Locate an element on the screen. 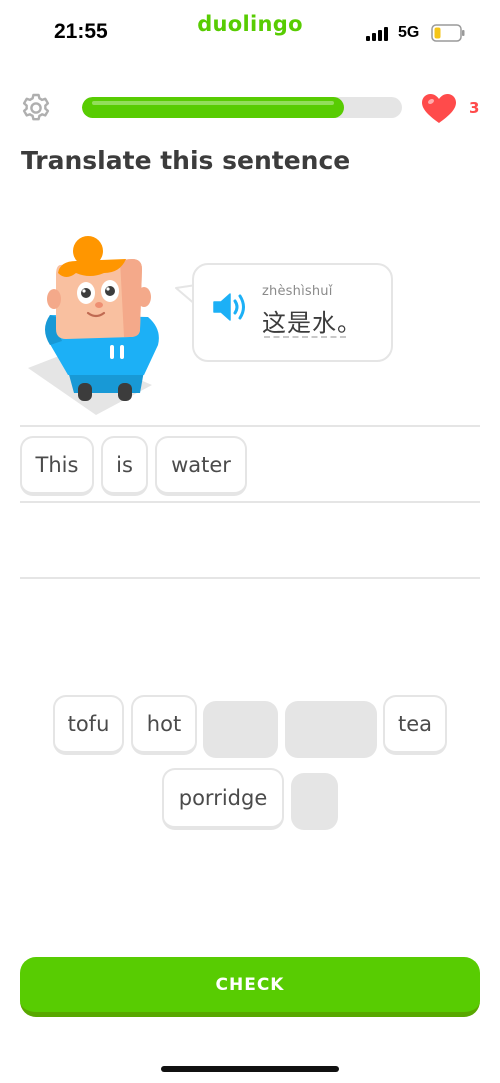 This screenshot has height=1083, width=500. heart-icon is located at coordinates (439, 109).